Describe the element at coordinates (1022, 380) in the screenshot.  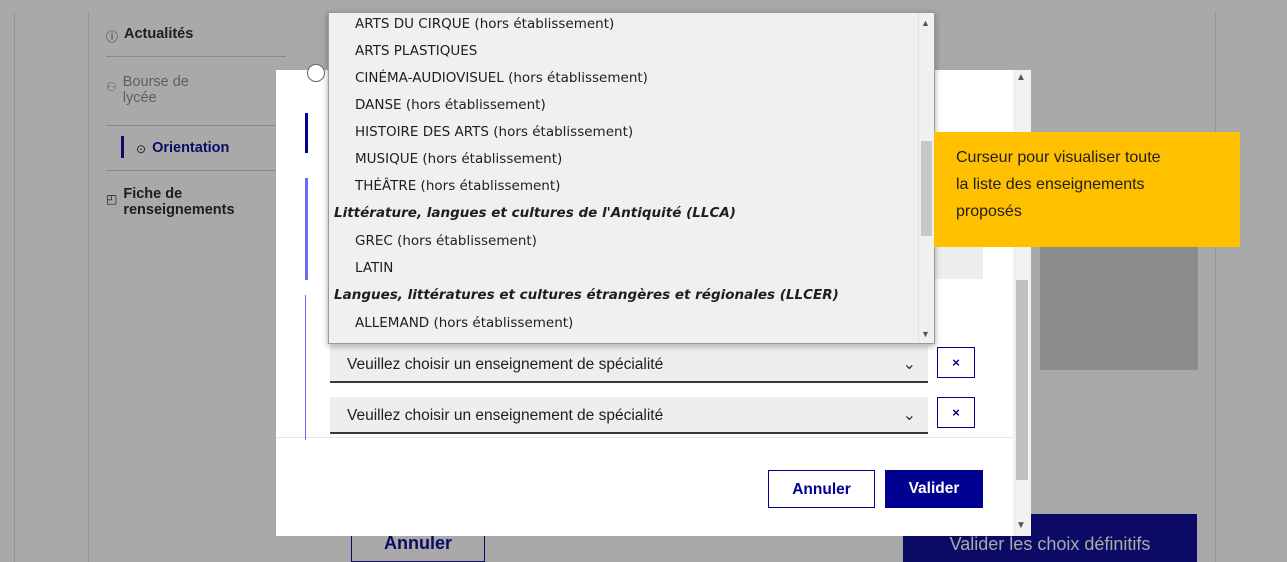
I see `modal-scrollbar-thumb` at that location.